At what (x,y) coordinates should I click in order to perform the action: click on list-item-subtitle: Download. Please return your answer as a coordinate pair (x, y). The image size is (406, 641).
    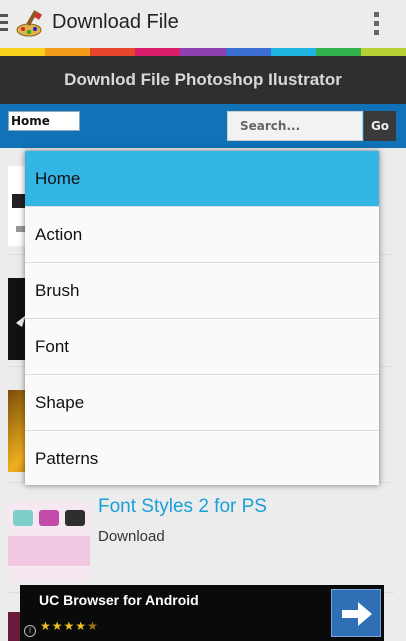
    Looking at the image, I should click on (131, 536).